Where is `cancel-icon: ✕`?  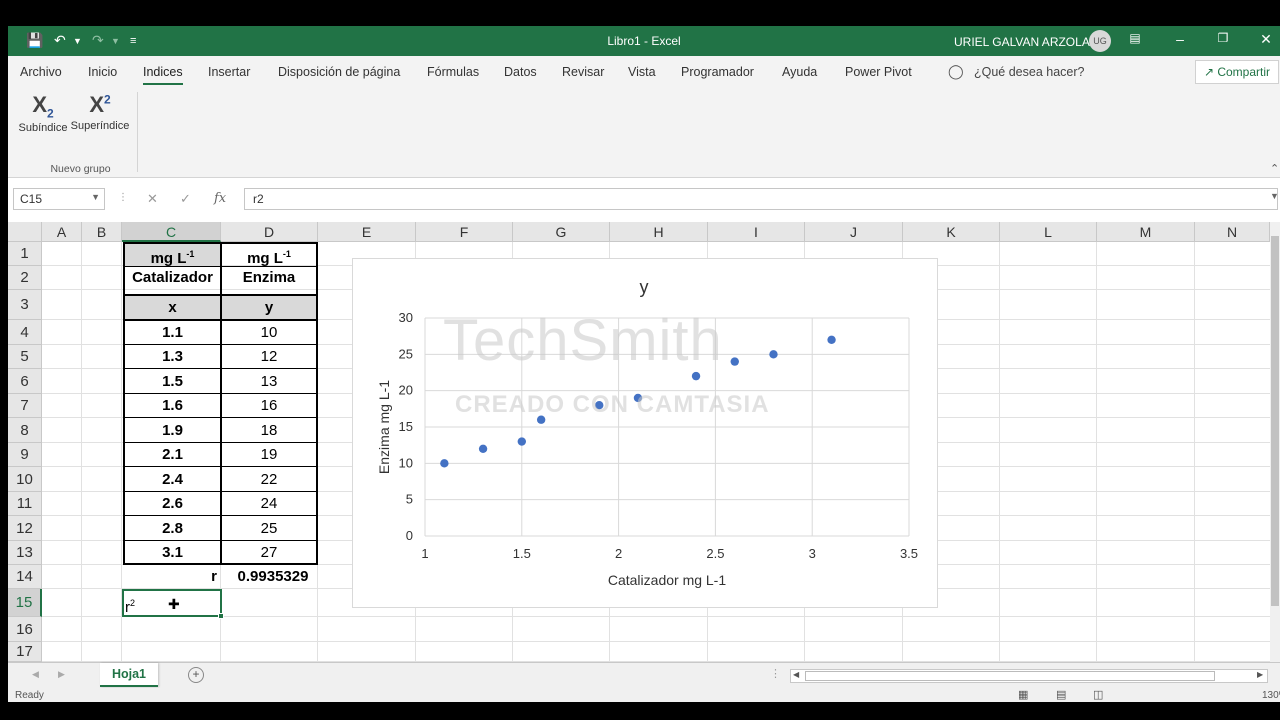
cancel-icon: ✕ is located at coordinates (152, 199).